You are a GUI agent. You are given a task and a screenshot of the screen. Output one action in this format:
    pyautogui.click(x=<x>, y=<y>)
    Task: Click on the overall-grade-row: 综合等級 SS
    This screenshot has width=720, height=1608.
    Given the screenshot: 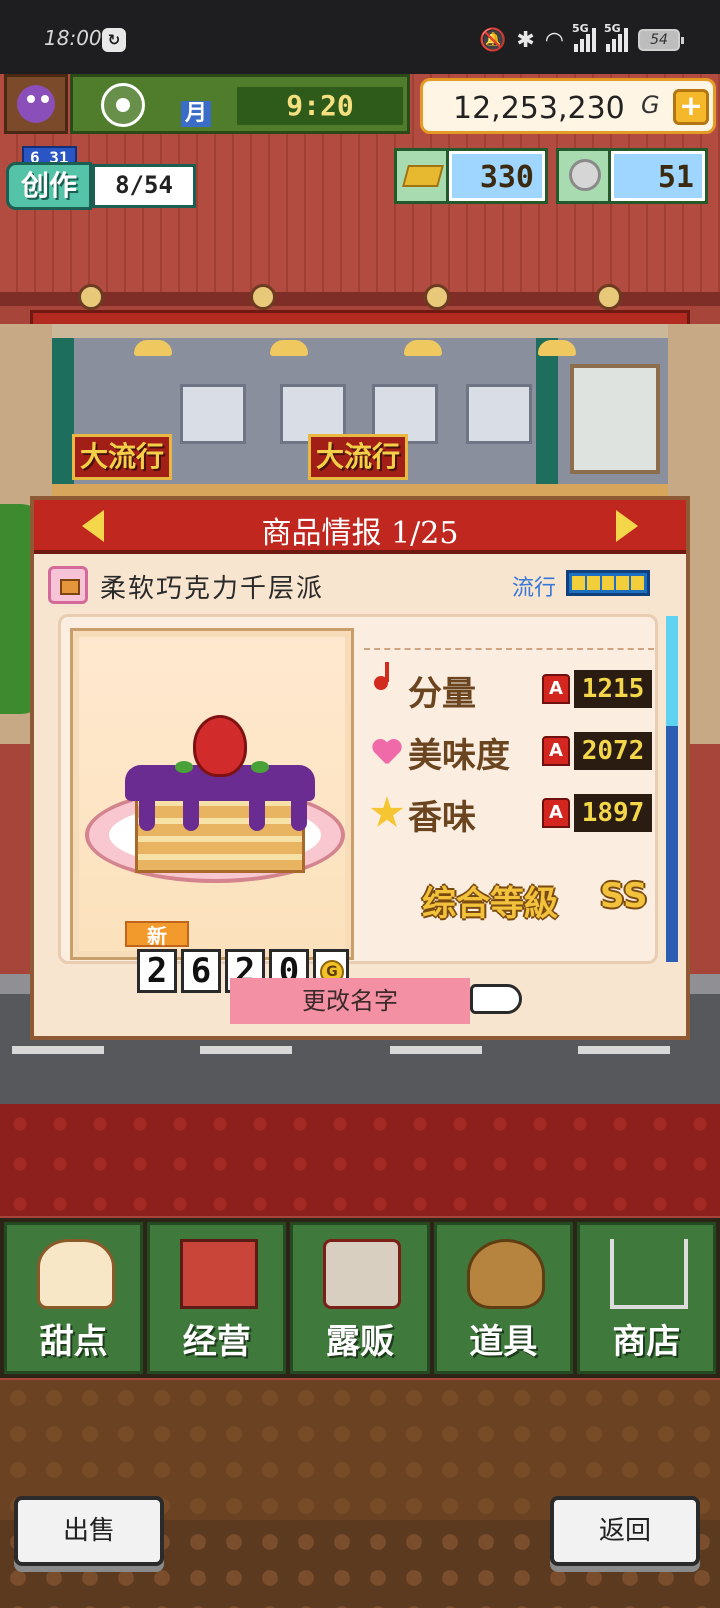 What is the action you would take?
    pyautogui.click(x=524, y=898)
    